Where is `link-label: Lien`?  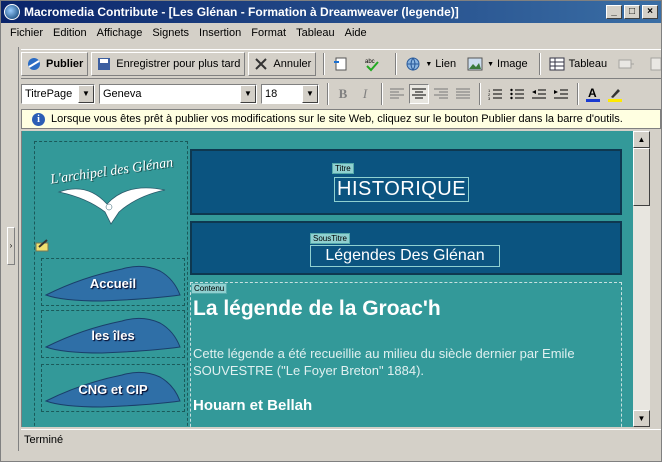
link-label: Lien is located at coordinates (446, 64).